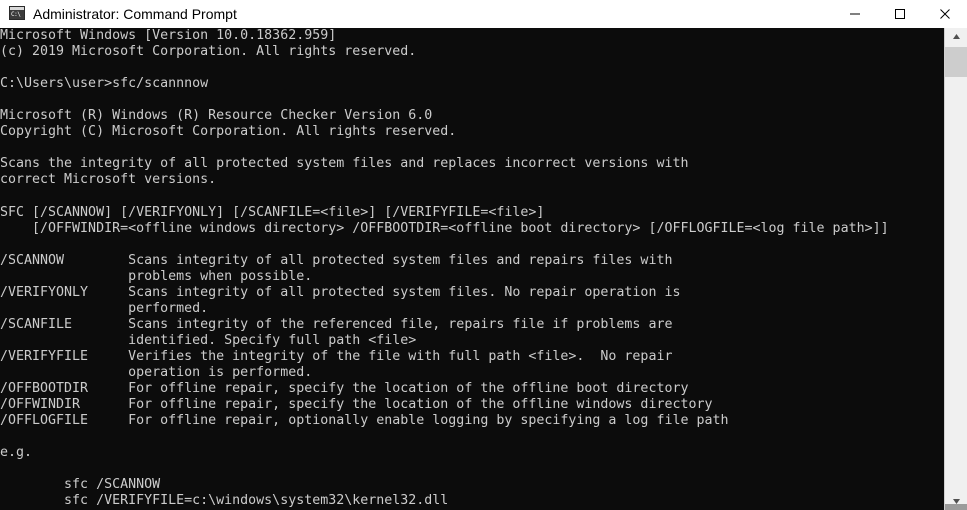  I want to click on icon-prompt-glyph: C:\, so click(16, 14).